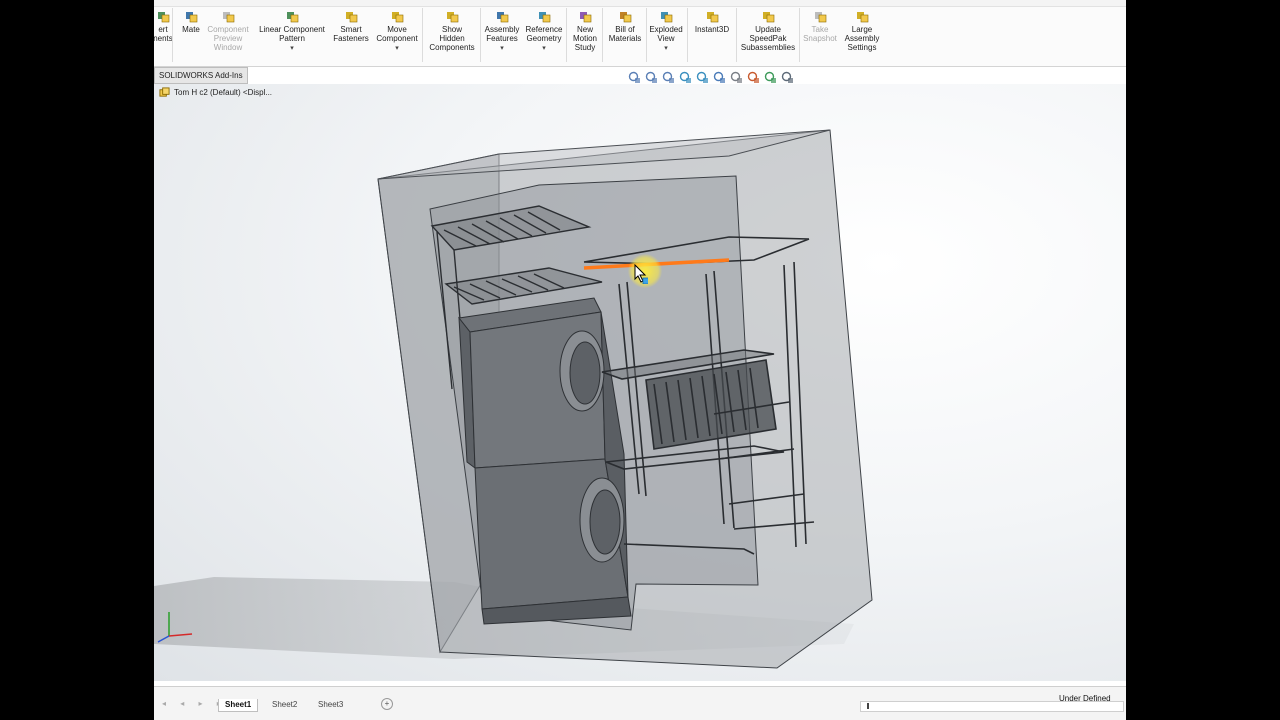  What do you see at coordinates (768, 17) in the screenshot?
I see `speedpak-icon` at bounding box center [768, 17].